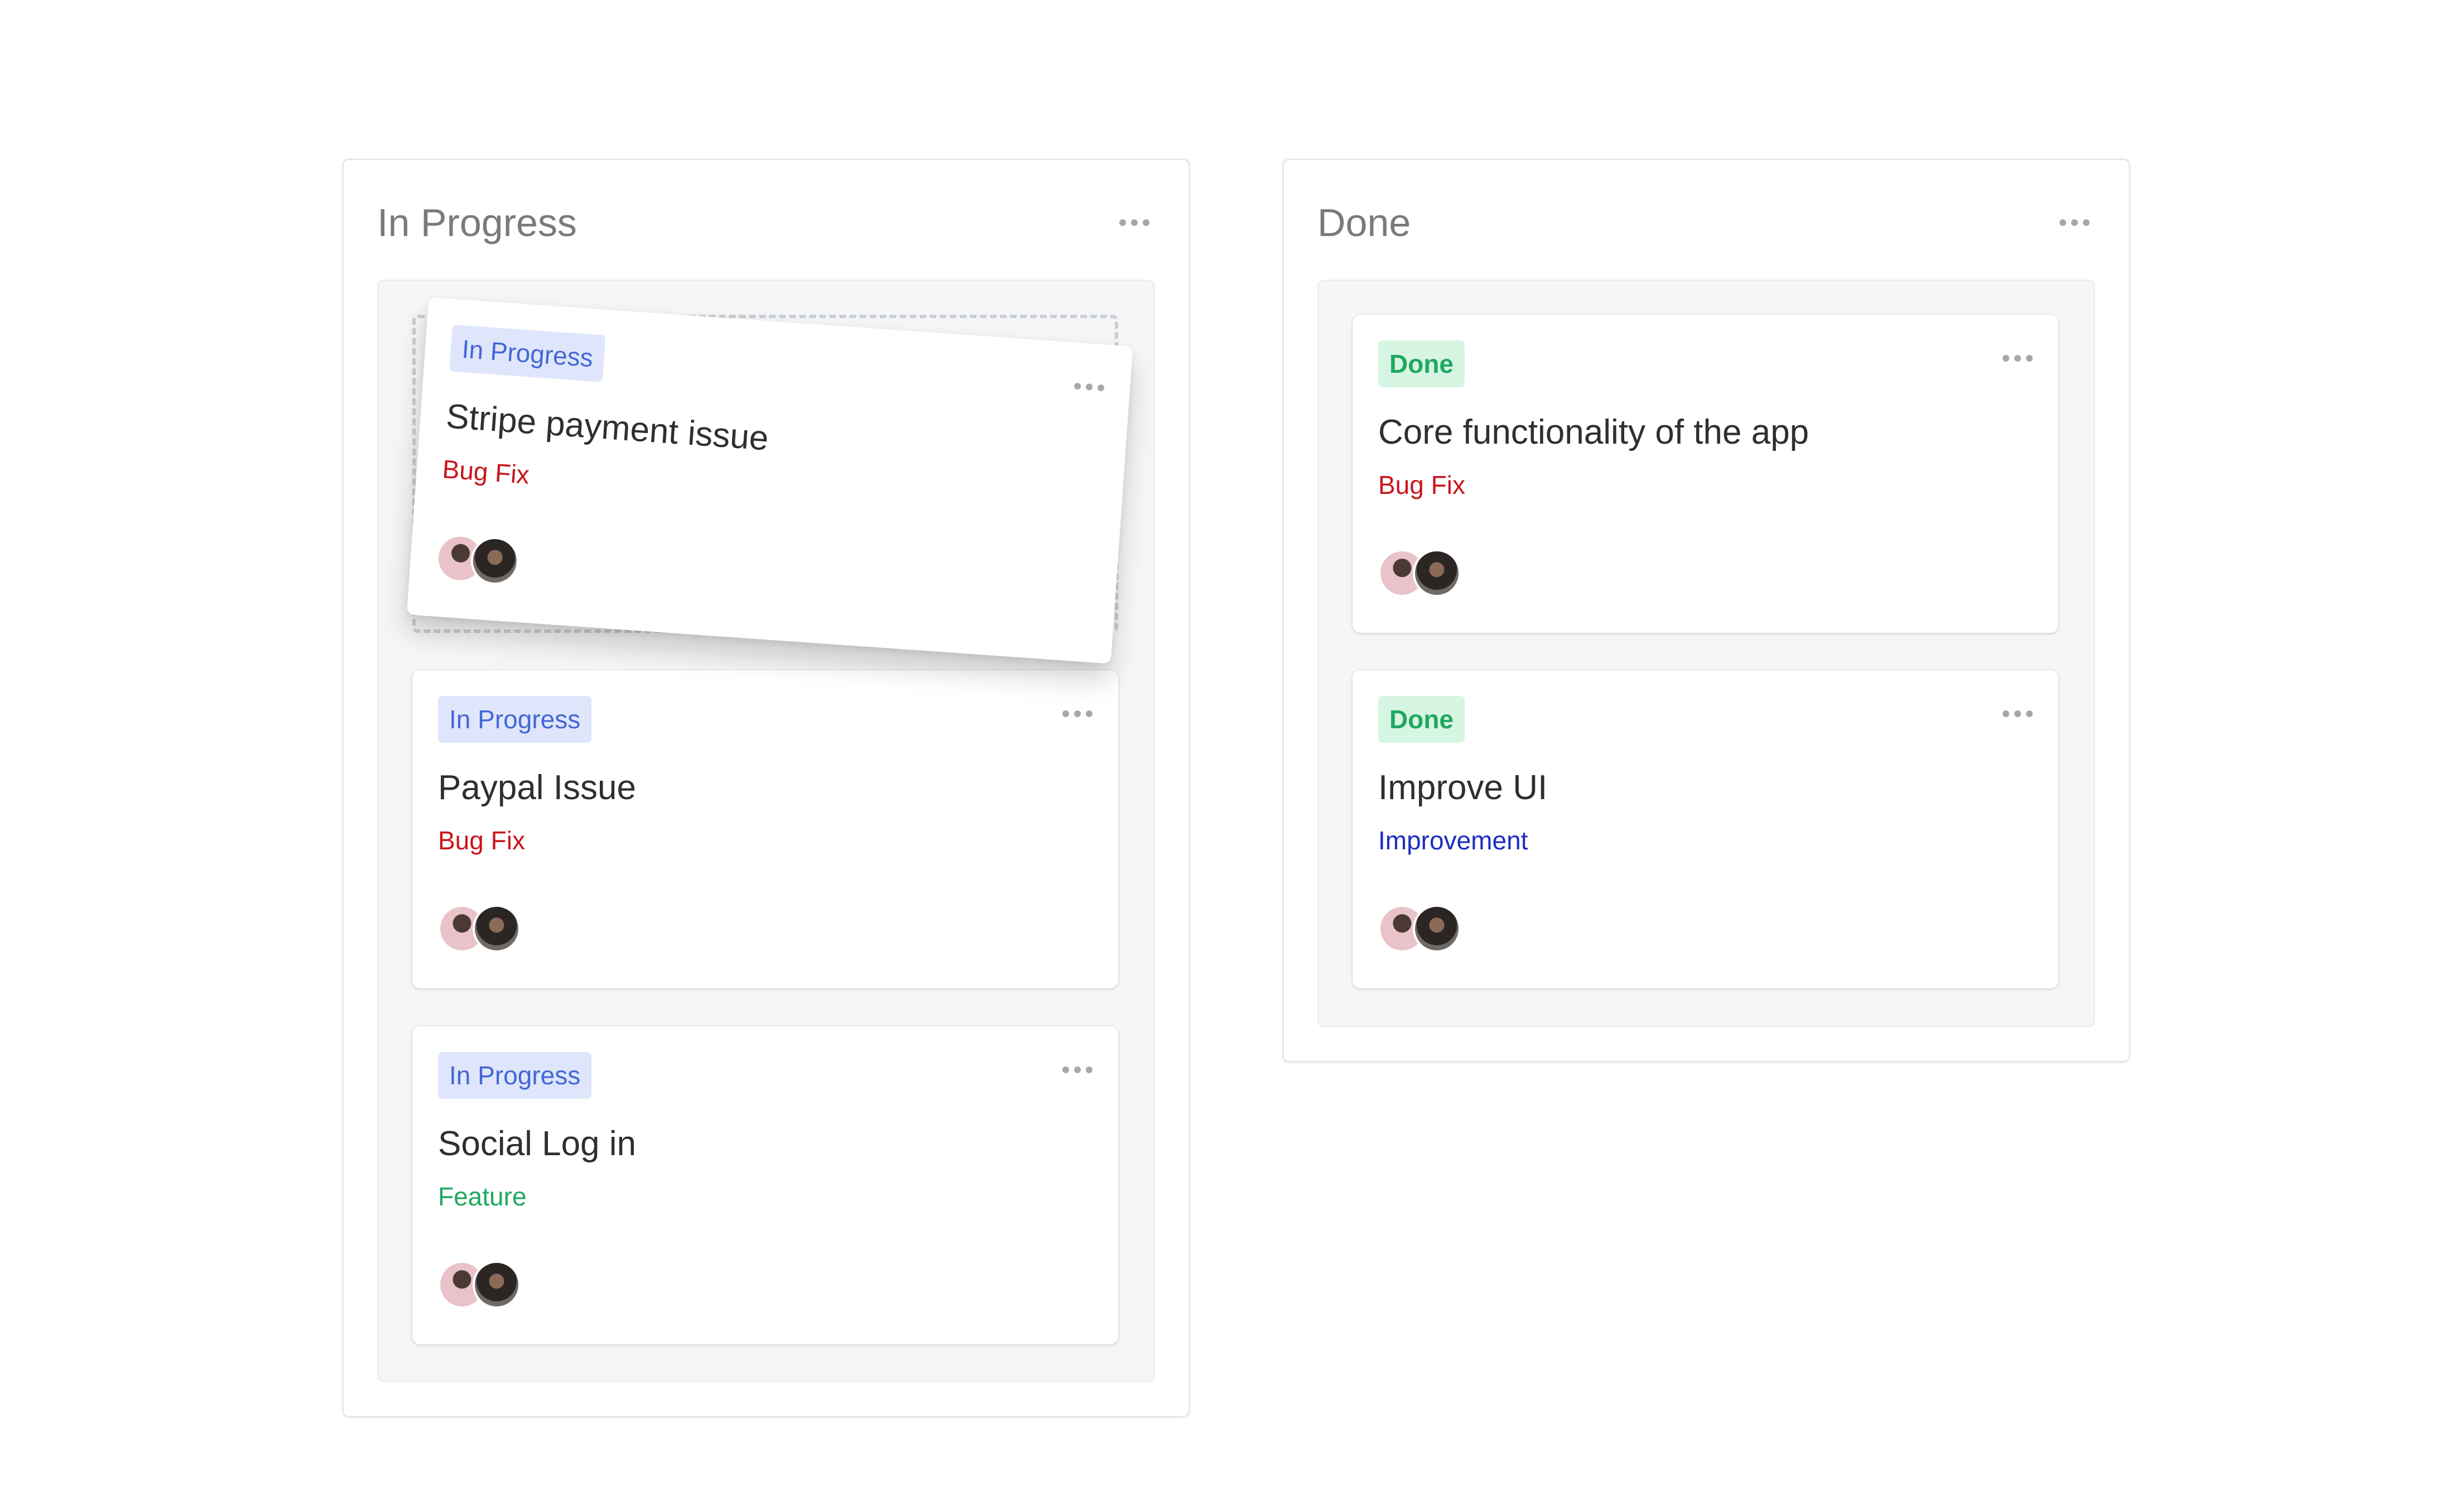 This screenshot has width=2464, height=1509. What do you see at coordinates (1705, 829) in the screenshot?
I see `card: Done Improve UI Improvement` at bounding box center [1705, 829].